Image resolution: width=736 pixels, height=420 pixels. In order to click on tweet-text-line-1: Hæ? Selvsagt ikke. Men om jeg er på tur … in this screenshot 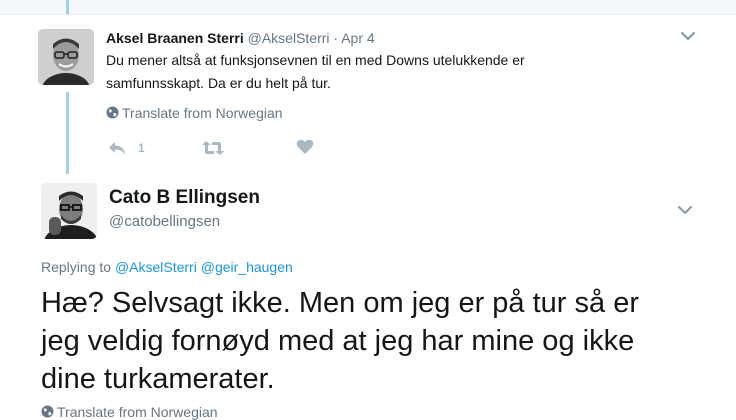, I will do `click(340, 303)`.